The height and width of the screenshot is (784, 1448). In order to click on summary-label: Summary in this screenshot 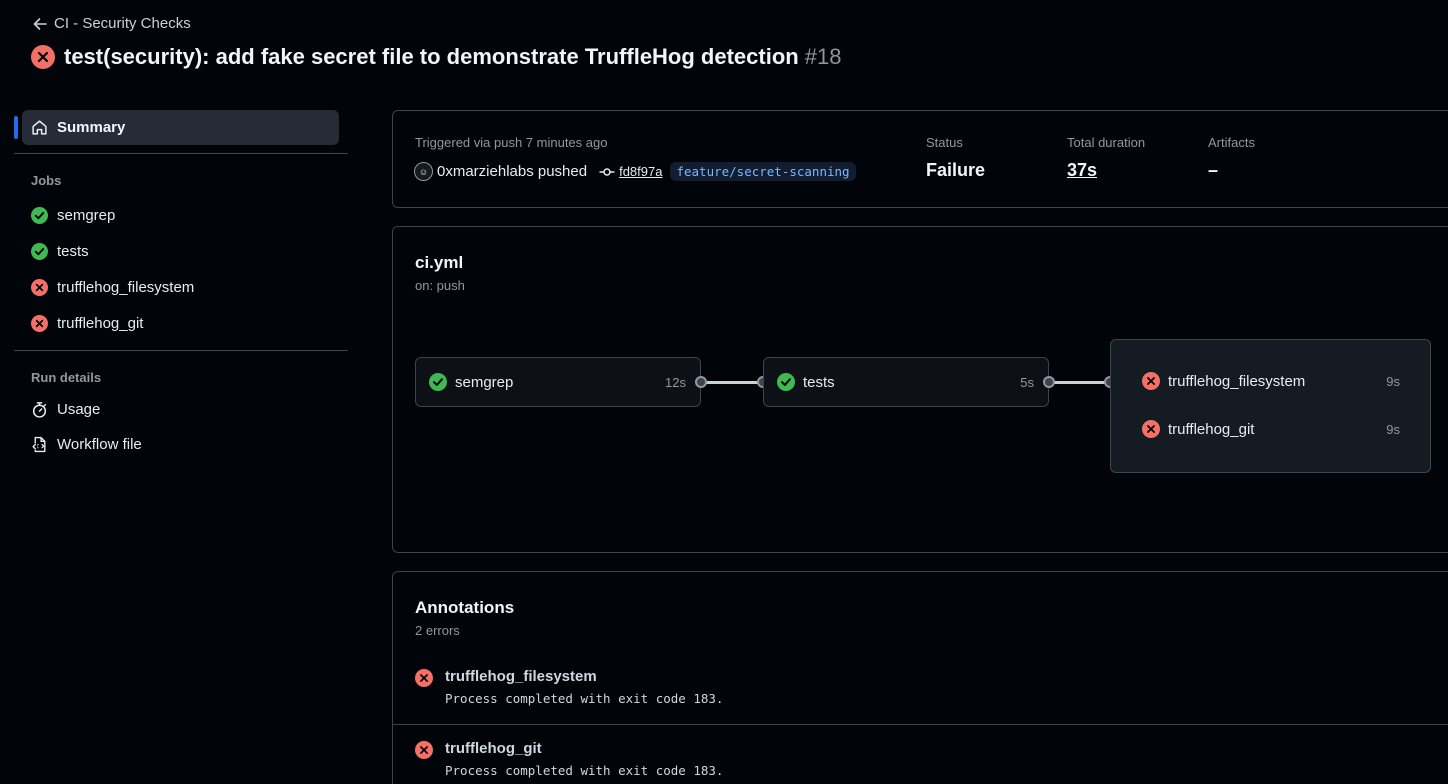, I will do `click(91, 127)`.